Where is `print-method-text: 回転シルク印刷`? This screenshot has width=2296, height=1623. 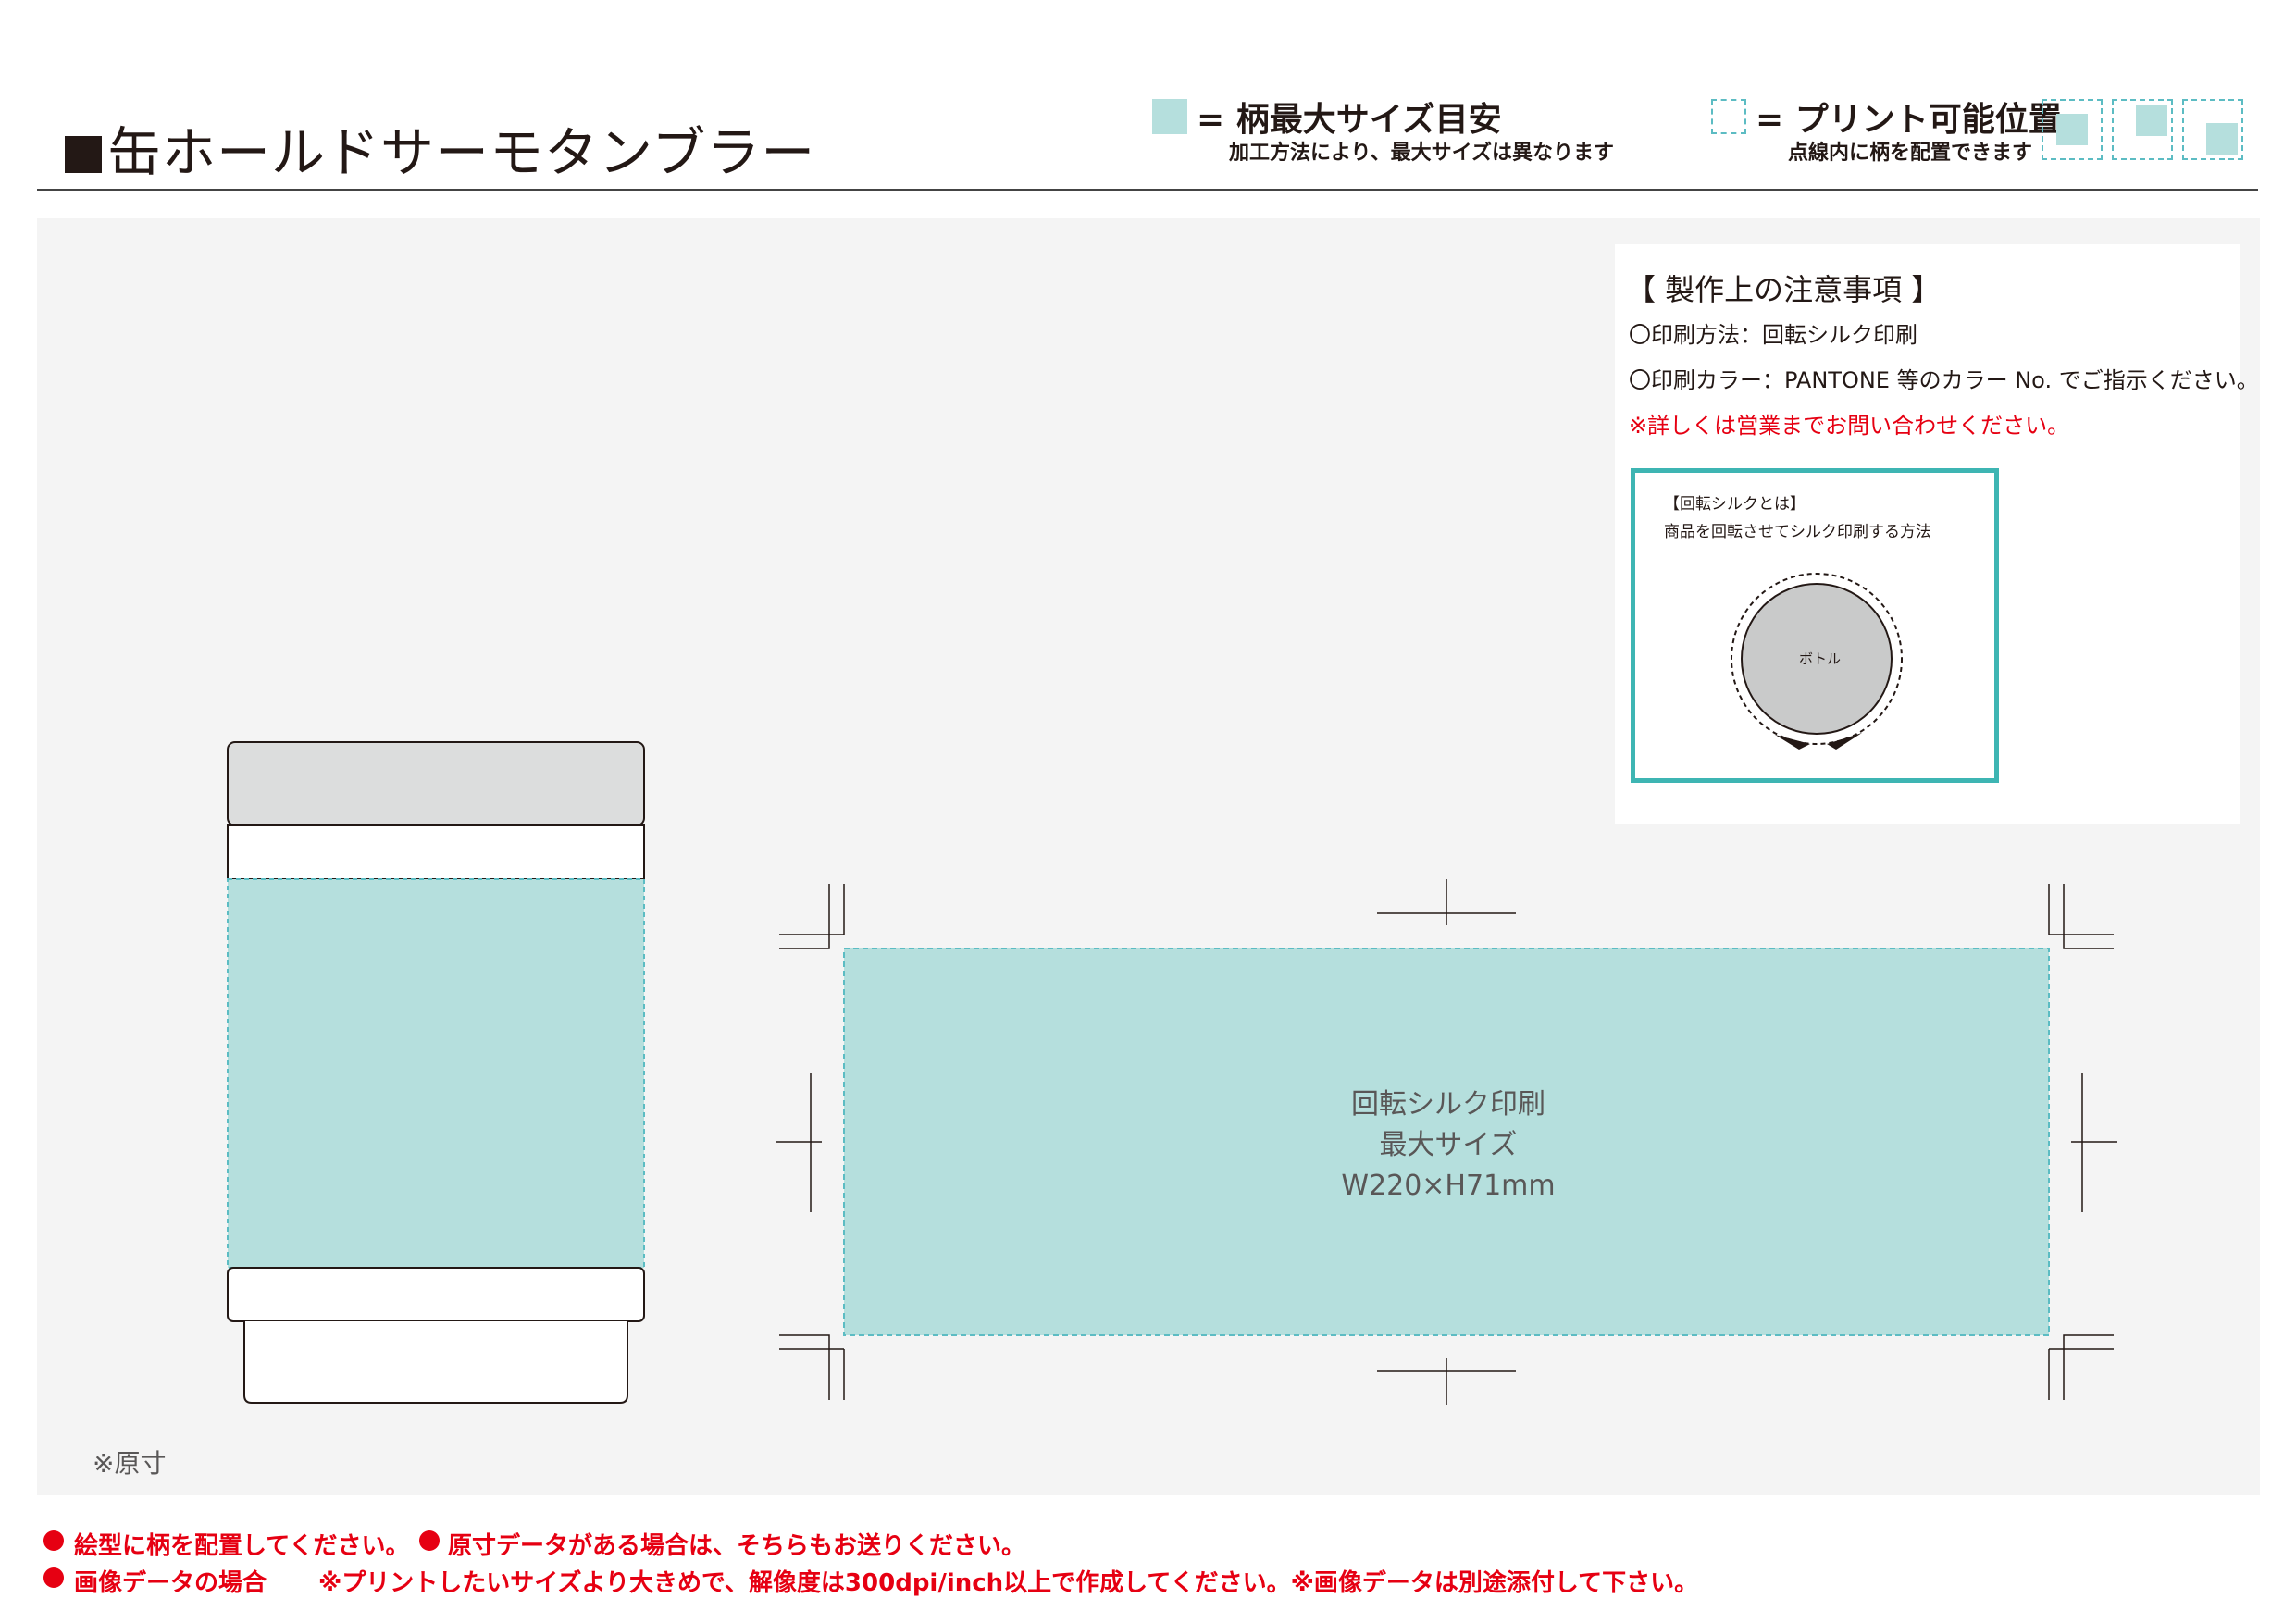
print-method-text: 回転シルク印刷 is located at coordinates (1448, 1104).